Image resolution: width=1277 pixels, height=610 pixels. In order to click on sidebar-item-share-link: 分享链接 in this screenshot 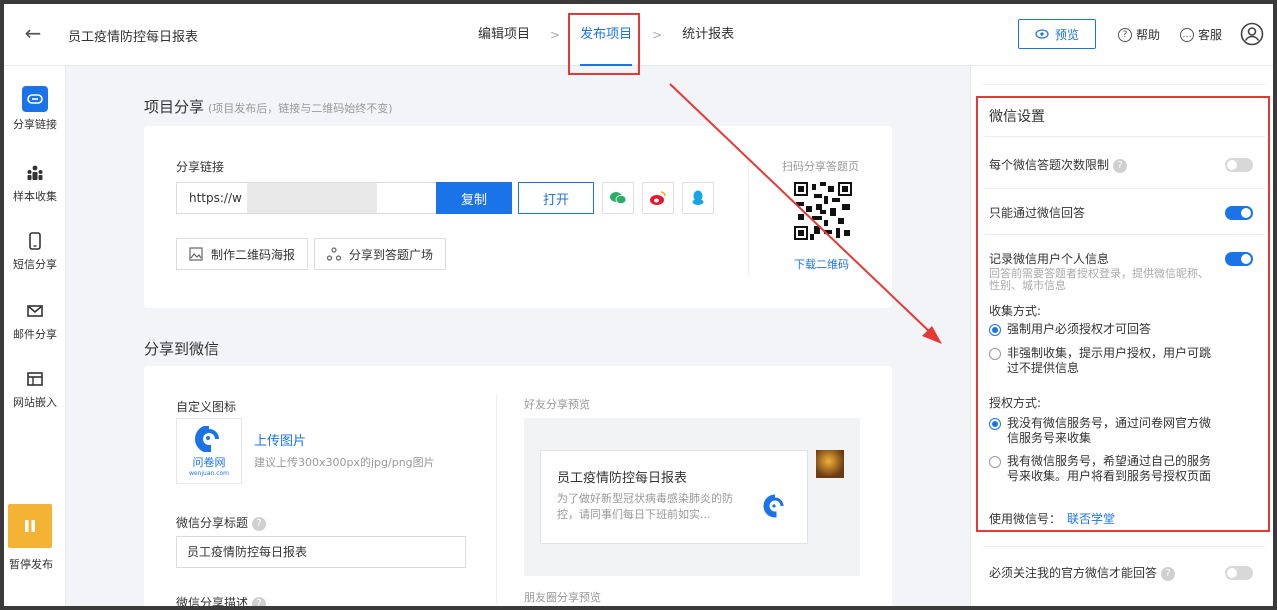, I will do `click(35, 109)`.